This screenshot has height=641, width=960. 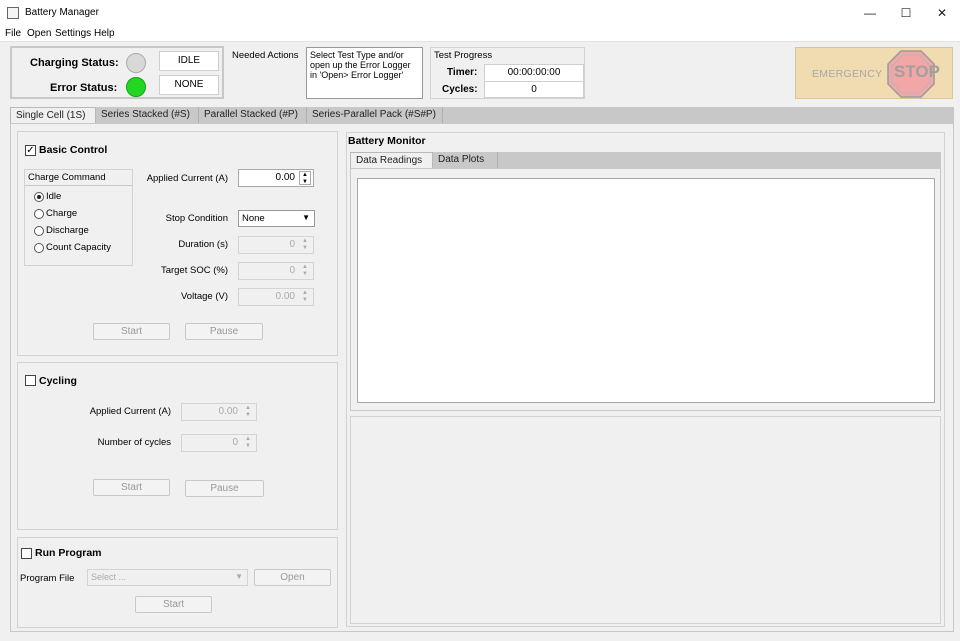 I want to click on title-bar: Battery Manager — ☐ ✕, so click(x=480, y=13).